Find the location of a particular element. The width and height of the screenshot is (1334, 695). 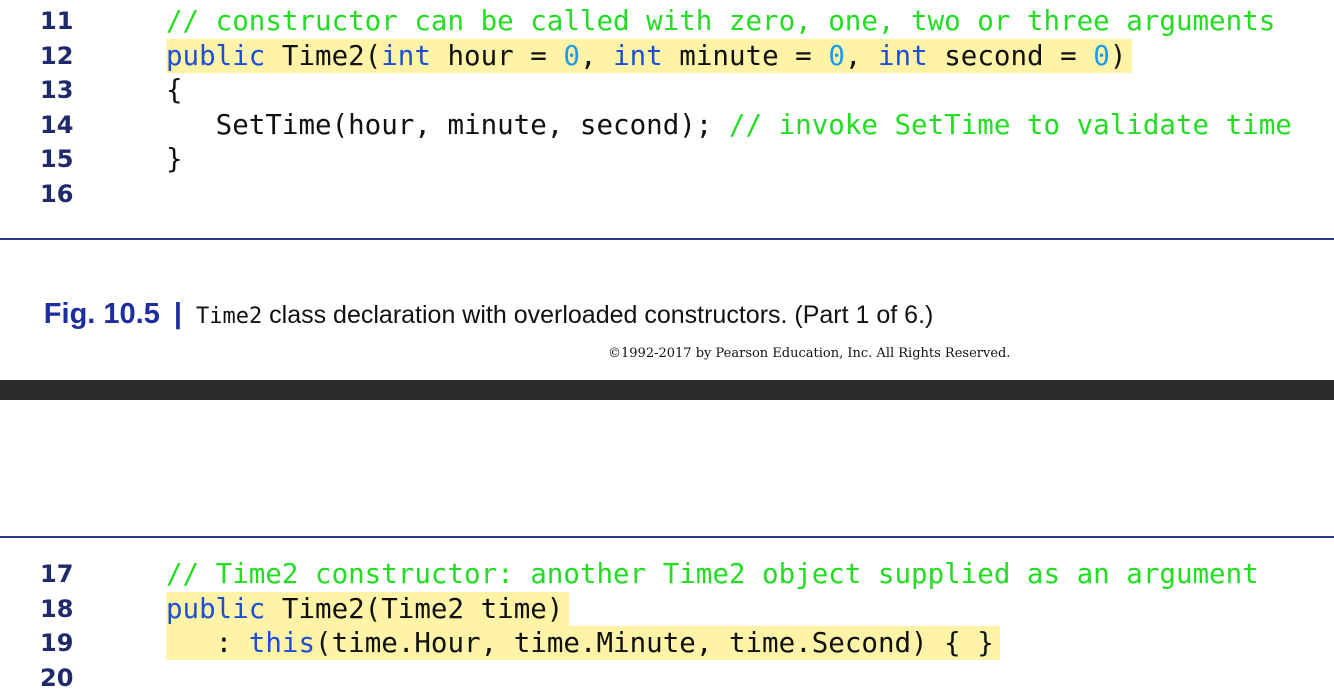

code-token: { is located at coordinates (174, 90).